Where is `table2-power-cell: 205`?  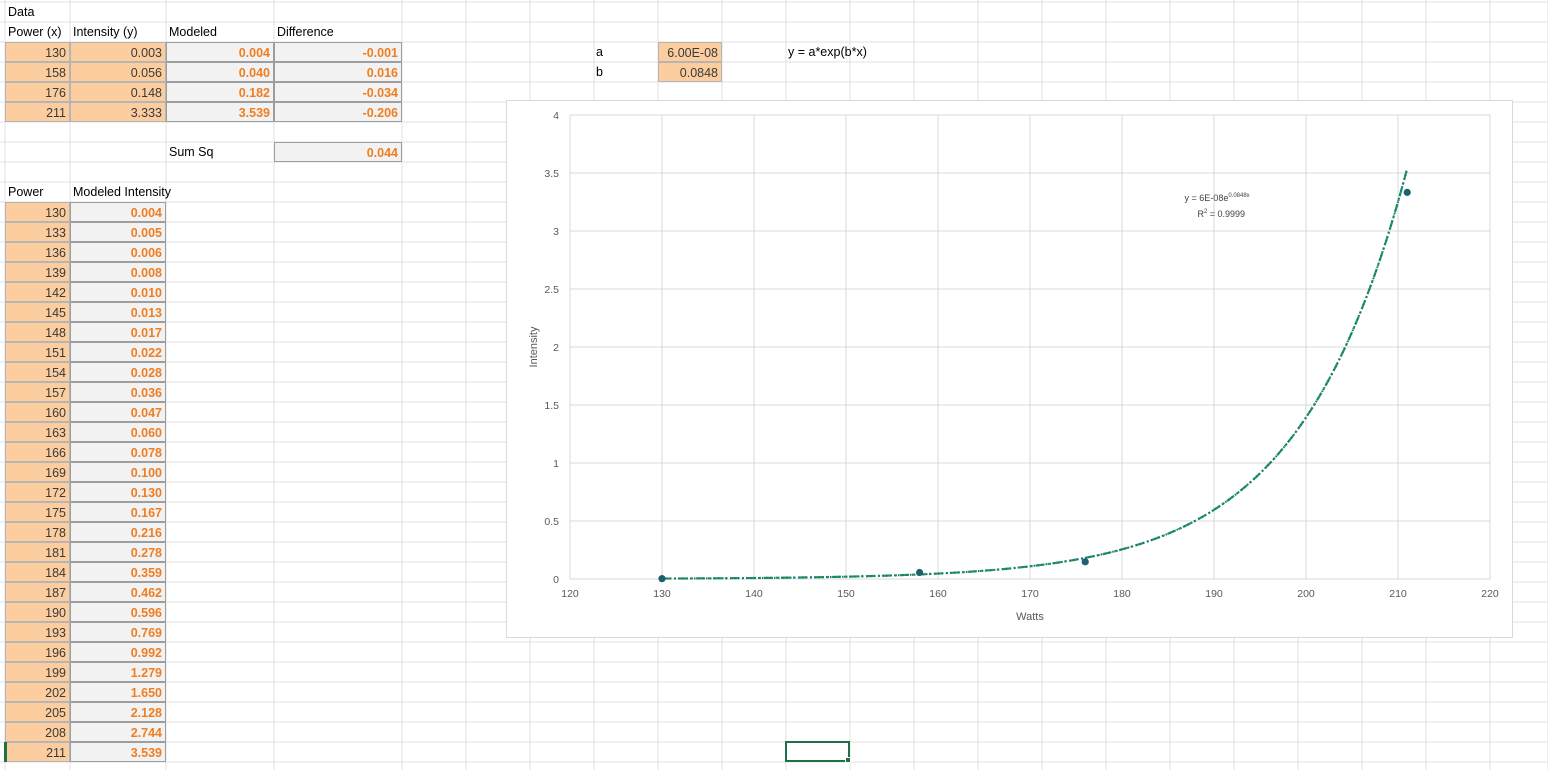
table2-power-cell: 205 is located at coordinates (37, 712).